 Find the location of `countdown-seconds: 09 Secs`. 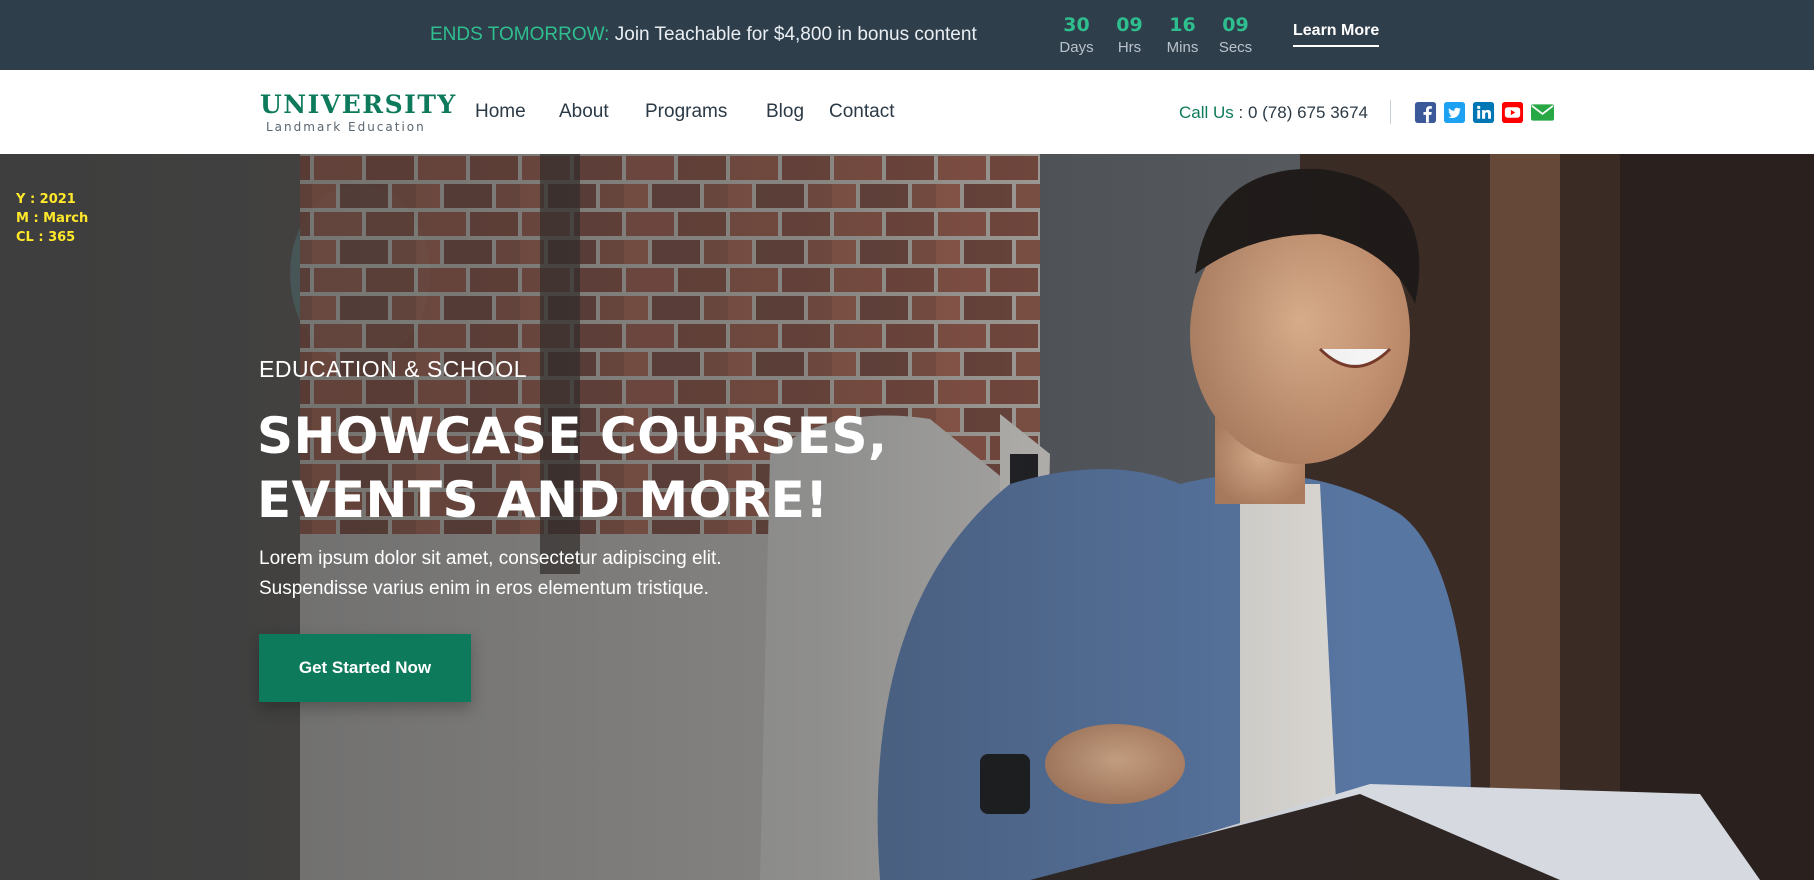

countdown-seconds: 09 Secs is located at coordinates (1235, 35).